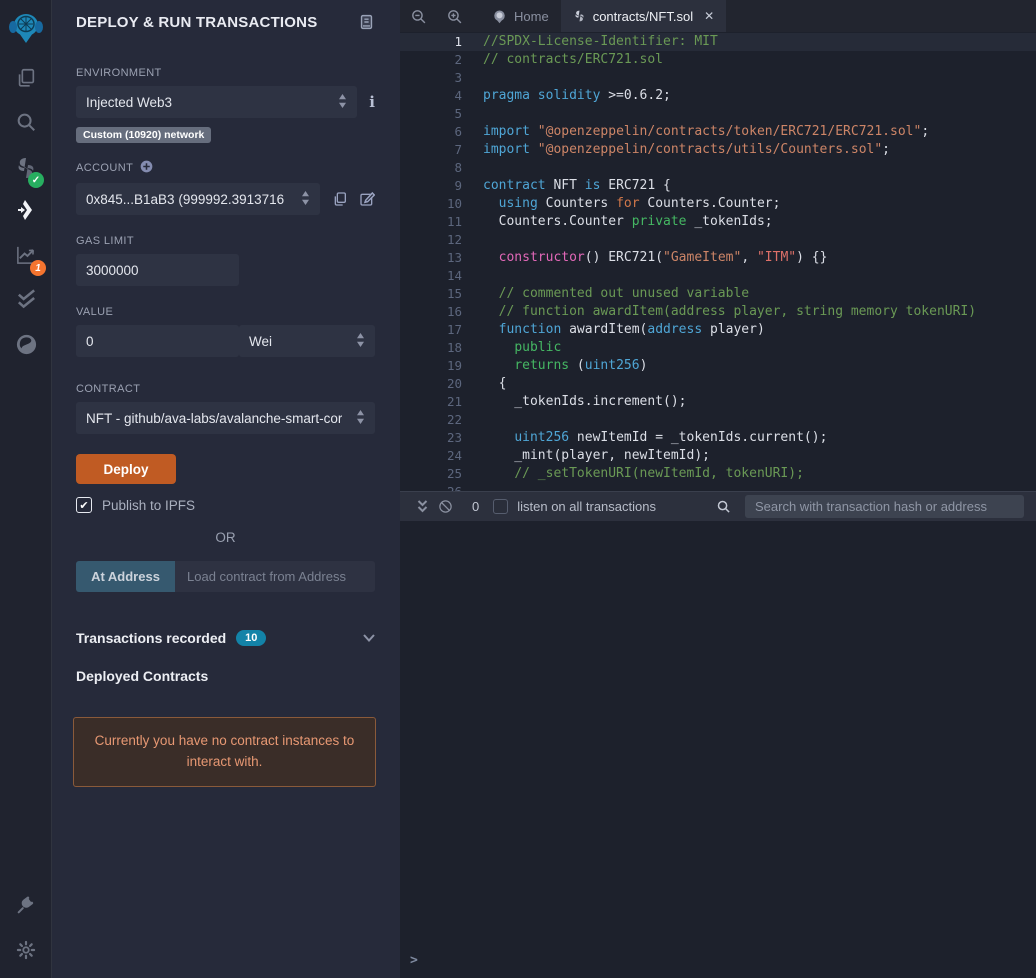 This screenshot has height=978, width=1036. Describe the element at coordinates (126, 469) in the screenshot. I see `deploy-button: Deploy` at that location.